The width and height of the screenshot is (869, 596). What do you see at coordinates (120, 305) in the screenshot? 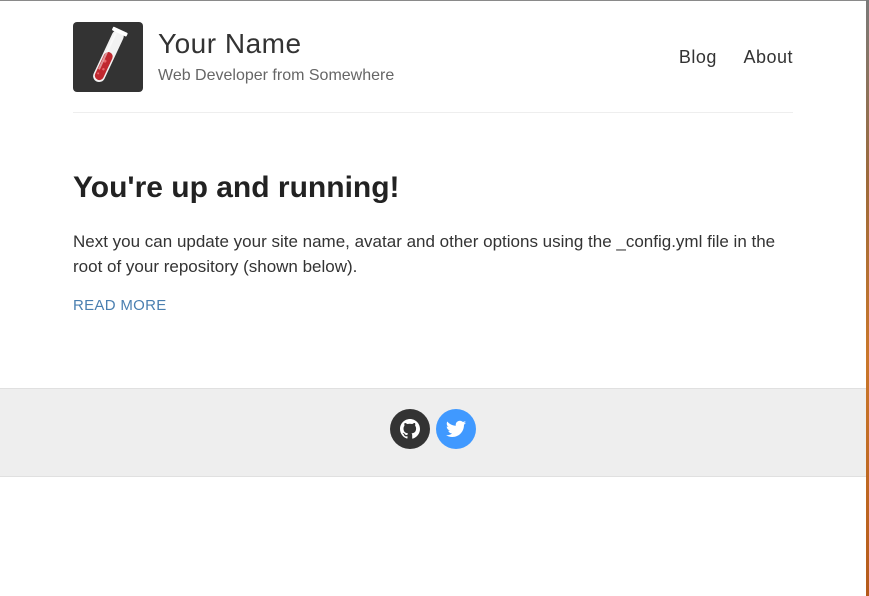
I see `read-more-link: READ MORE` at bounding box center [120, 305].